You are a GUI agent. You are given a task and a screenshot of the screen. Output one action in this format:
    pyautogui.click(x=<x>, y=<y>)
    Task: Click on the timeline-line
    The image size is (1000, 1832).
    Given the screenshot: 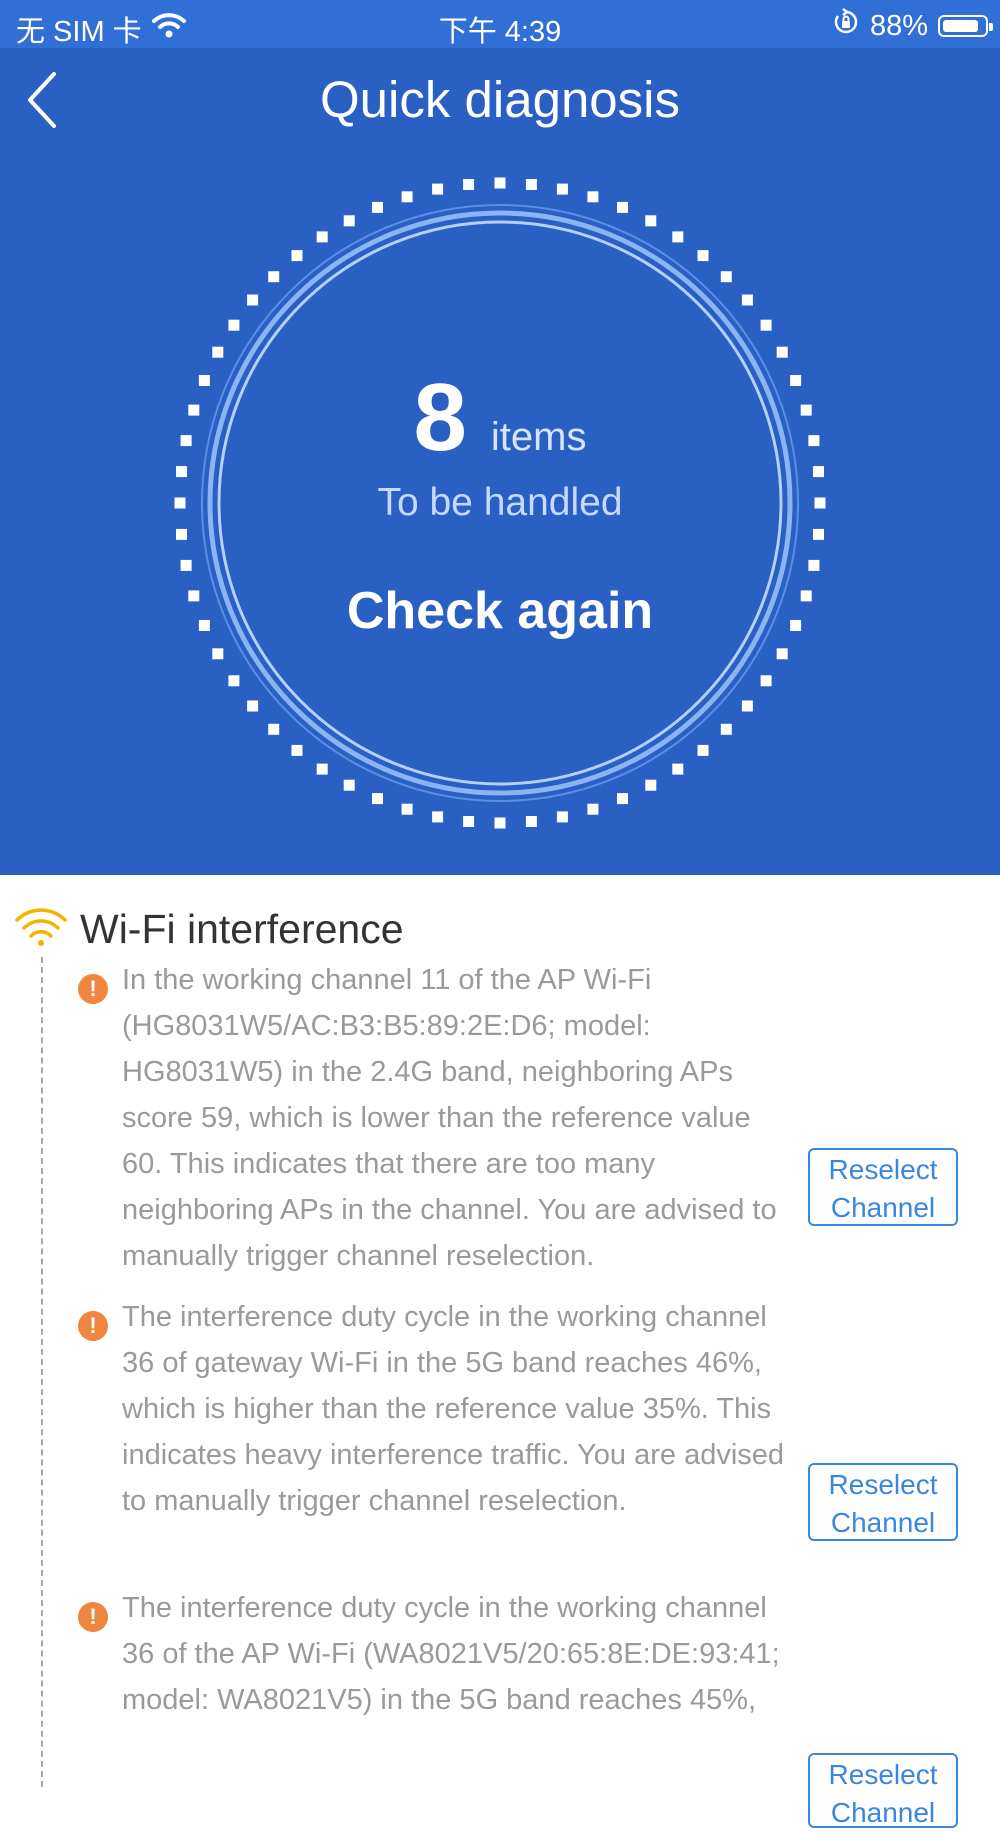 What is the action you would take?
    pyautogui.click(x=42, y=1372)
    